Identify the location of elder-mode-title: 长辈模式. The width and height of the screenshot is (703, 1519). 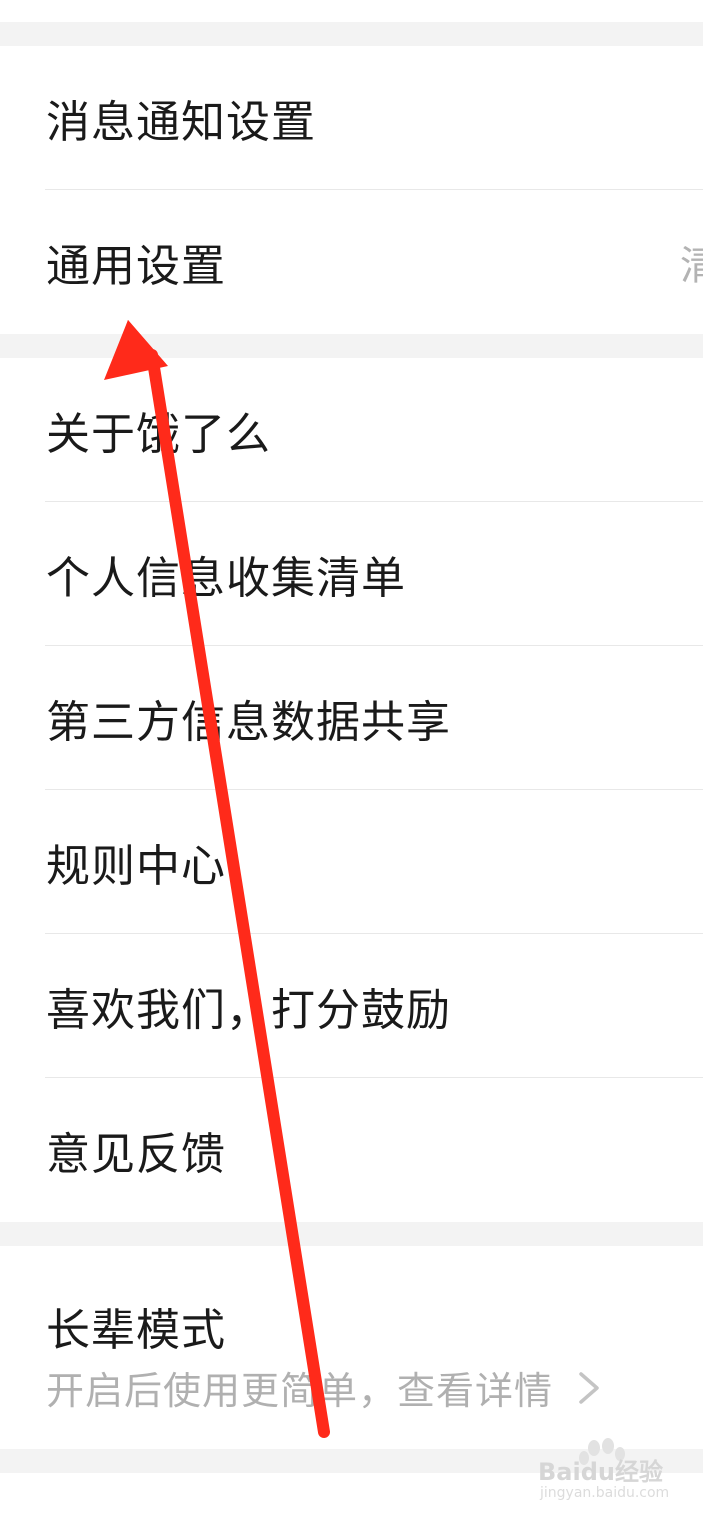
(136, 1330).